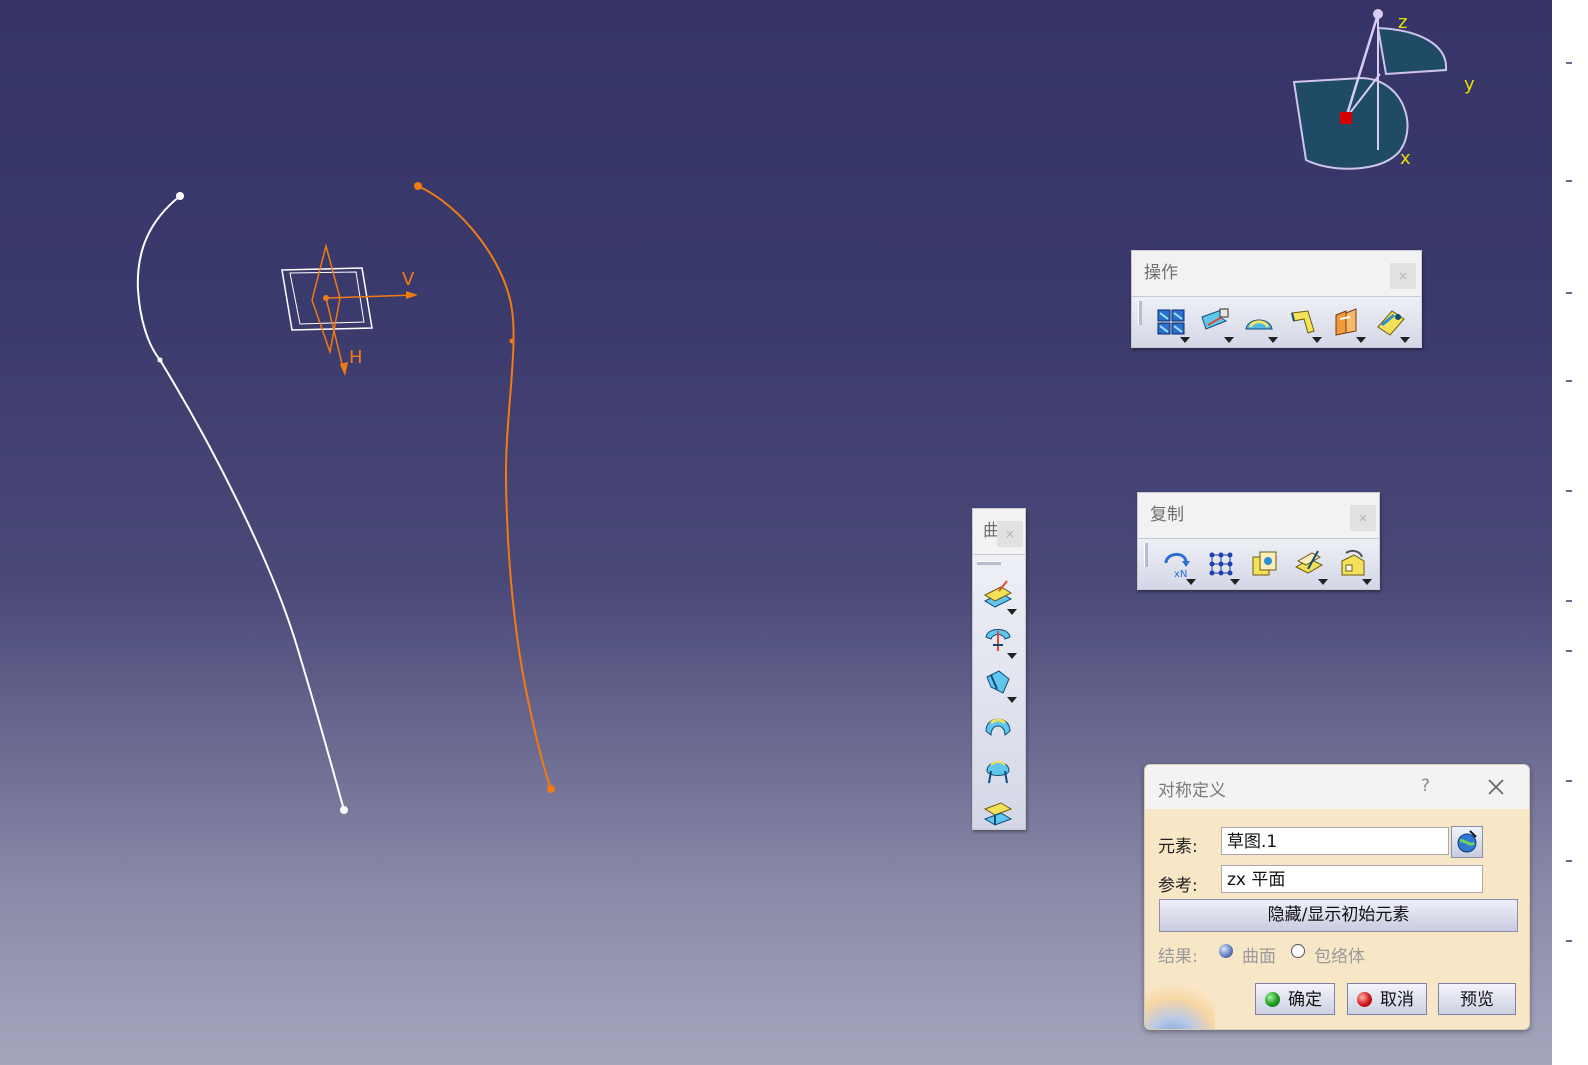 Image resolution: width=1588 pixels, height=1065 pixels. Describe the element at coordinates (998, 639) in the screenshot. I see `revolve-icon` at that location.